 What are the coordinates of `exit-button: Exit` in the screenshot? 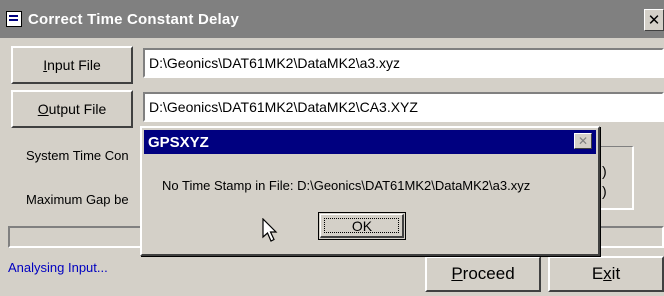 It's located at (606, 274).